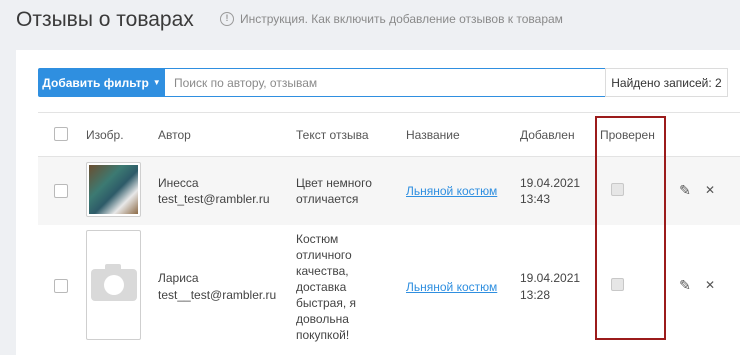  I want to click on toolbar: Добавить фильтр ▼, so click(322, 82).